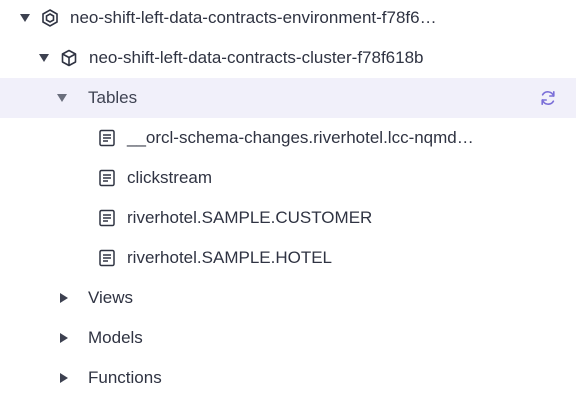 The height and width of the screenshot is (418, 576). I want to click on table-item: riverhotel.SAMPLE.HOTEL, so click(288, 258).